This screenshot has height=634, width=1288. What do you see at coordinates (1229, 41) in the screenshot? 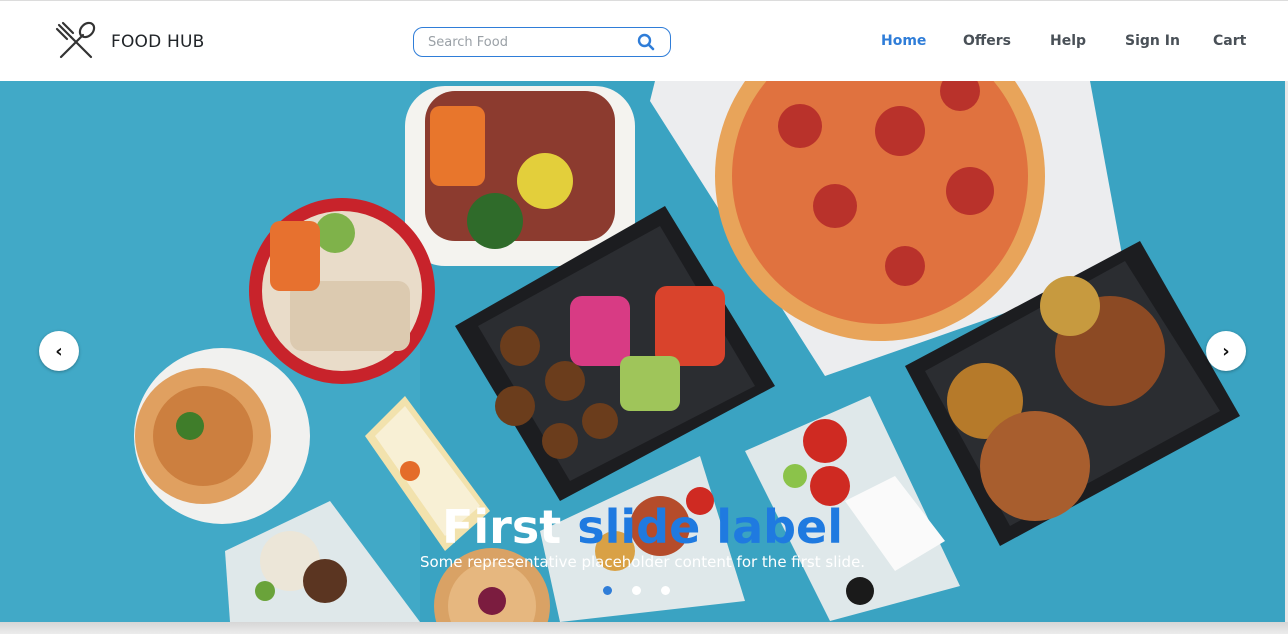
I see `nav-cart: Cart` at bounding box center [1229, 41].